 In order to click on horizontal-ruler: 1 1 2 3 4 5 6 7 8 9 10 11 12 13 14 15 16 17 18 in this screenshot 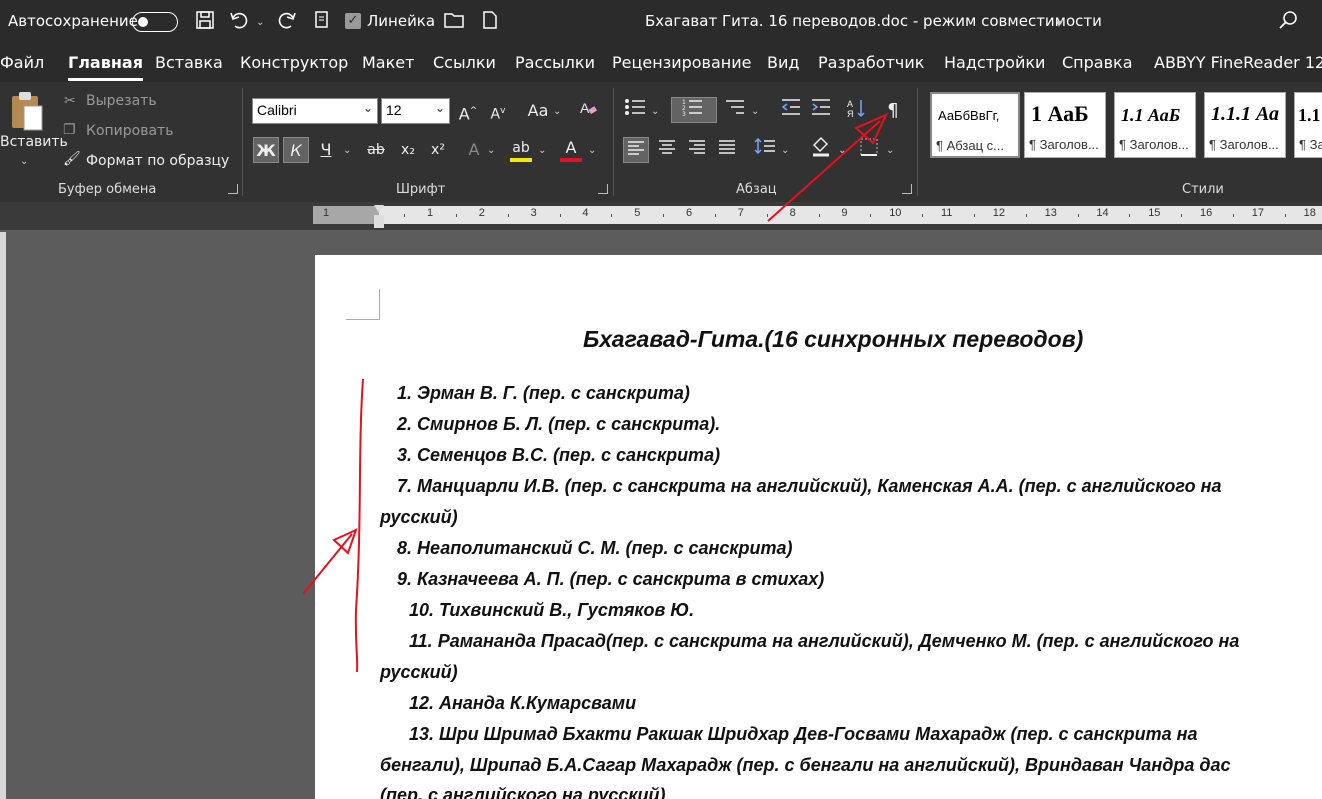, I will do `click(817, 215)`.